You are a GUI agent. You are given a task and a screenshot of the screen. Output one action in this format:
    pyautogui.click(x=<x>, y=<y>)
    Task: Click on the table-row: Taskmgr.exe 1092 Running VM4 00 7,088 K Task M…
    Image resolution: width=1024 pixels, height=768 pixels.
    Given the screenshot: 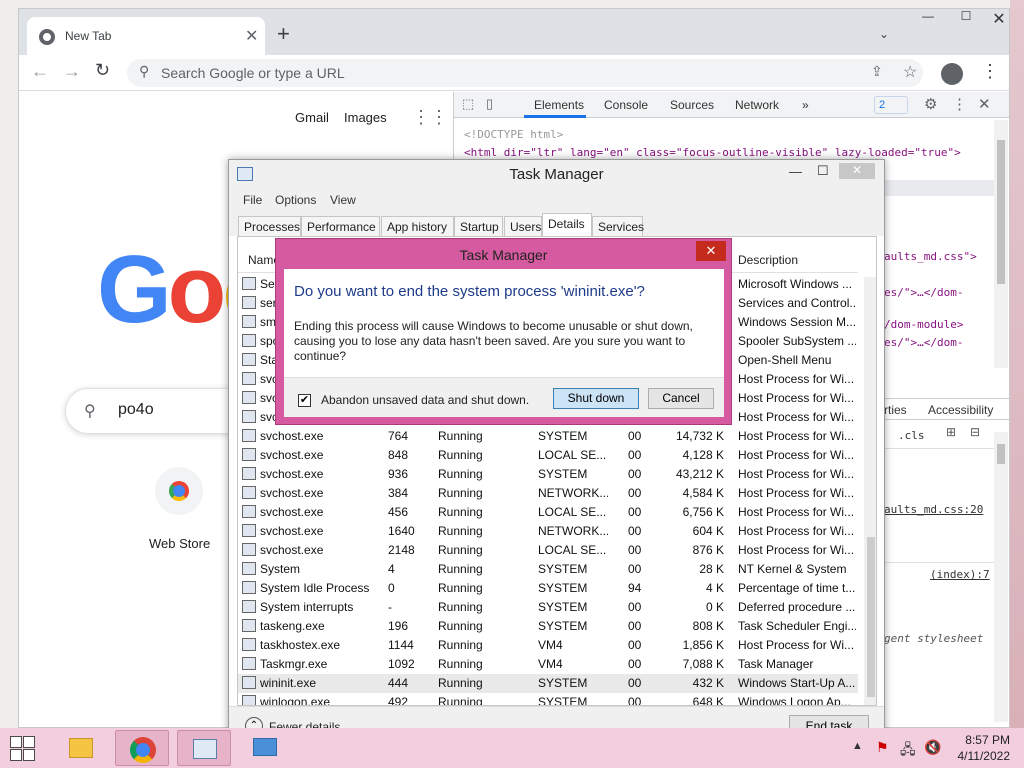 What is the action you would take?
    pyautogui.click(x=548, y=664)
    